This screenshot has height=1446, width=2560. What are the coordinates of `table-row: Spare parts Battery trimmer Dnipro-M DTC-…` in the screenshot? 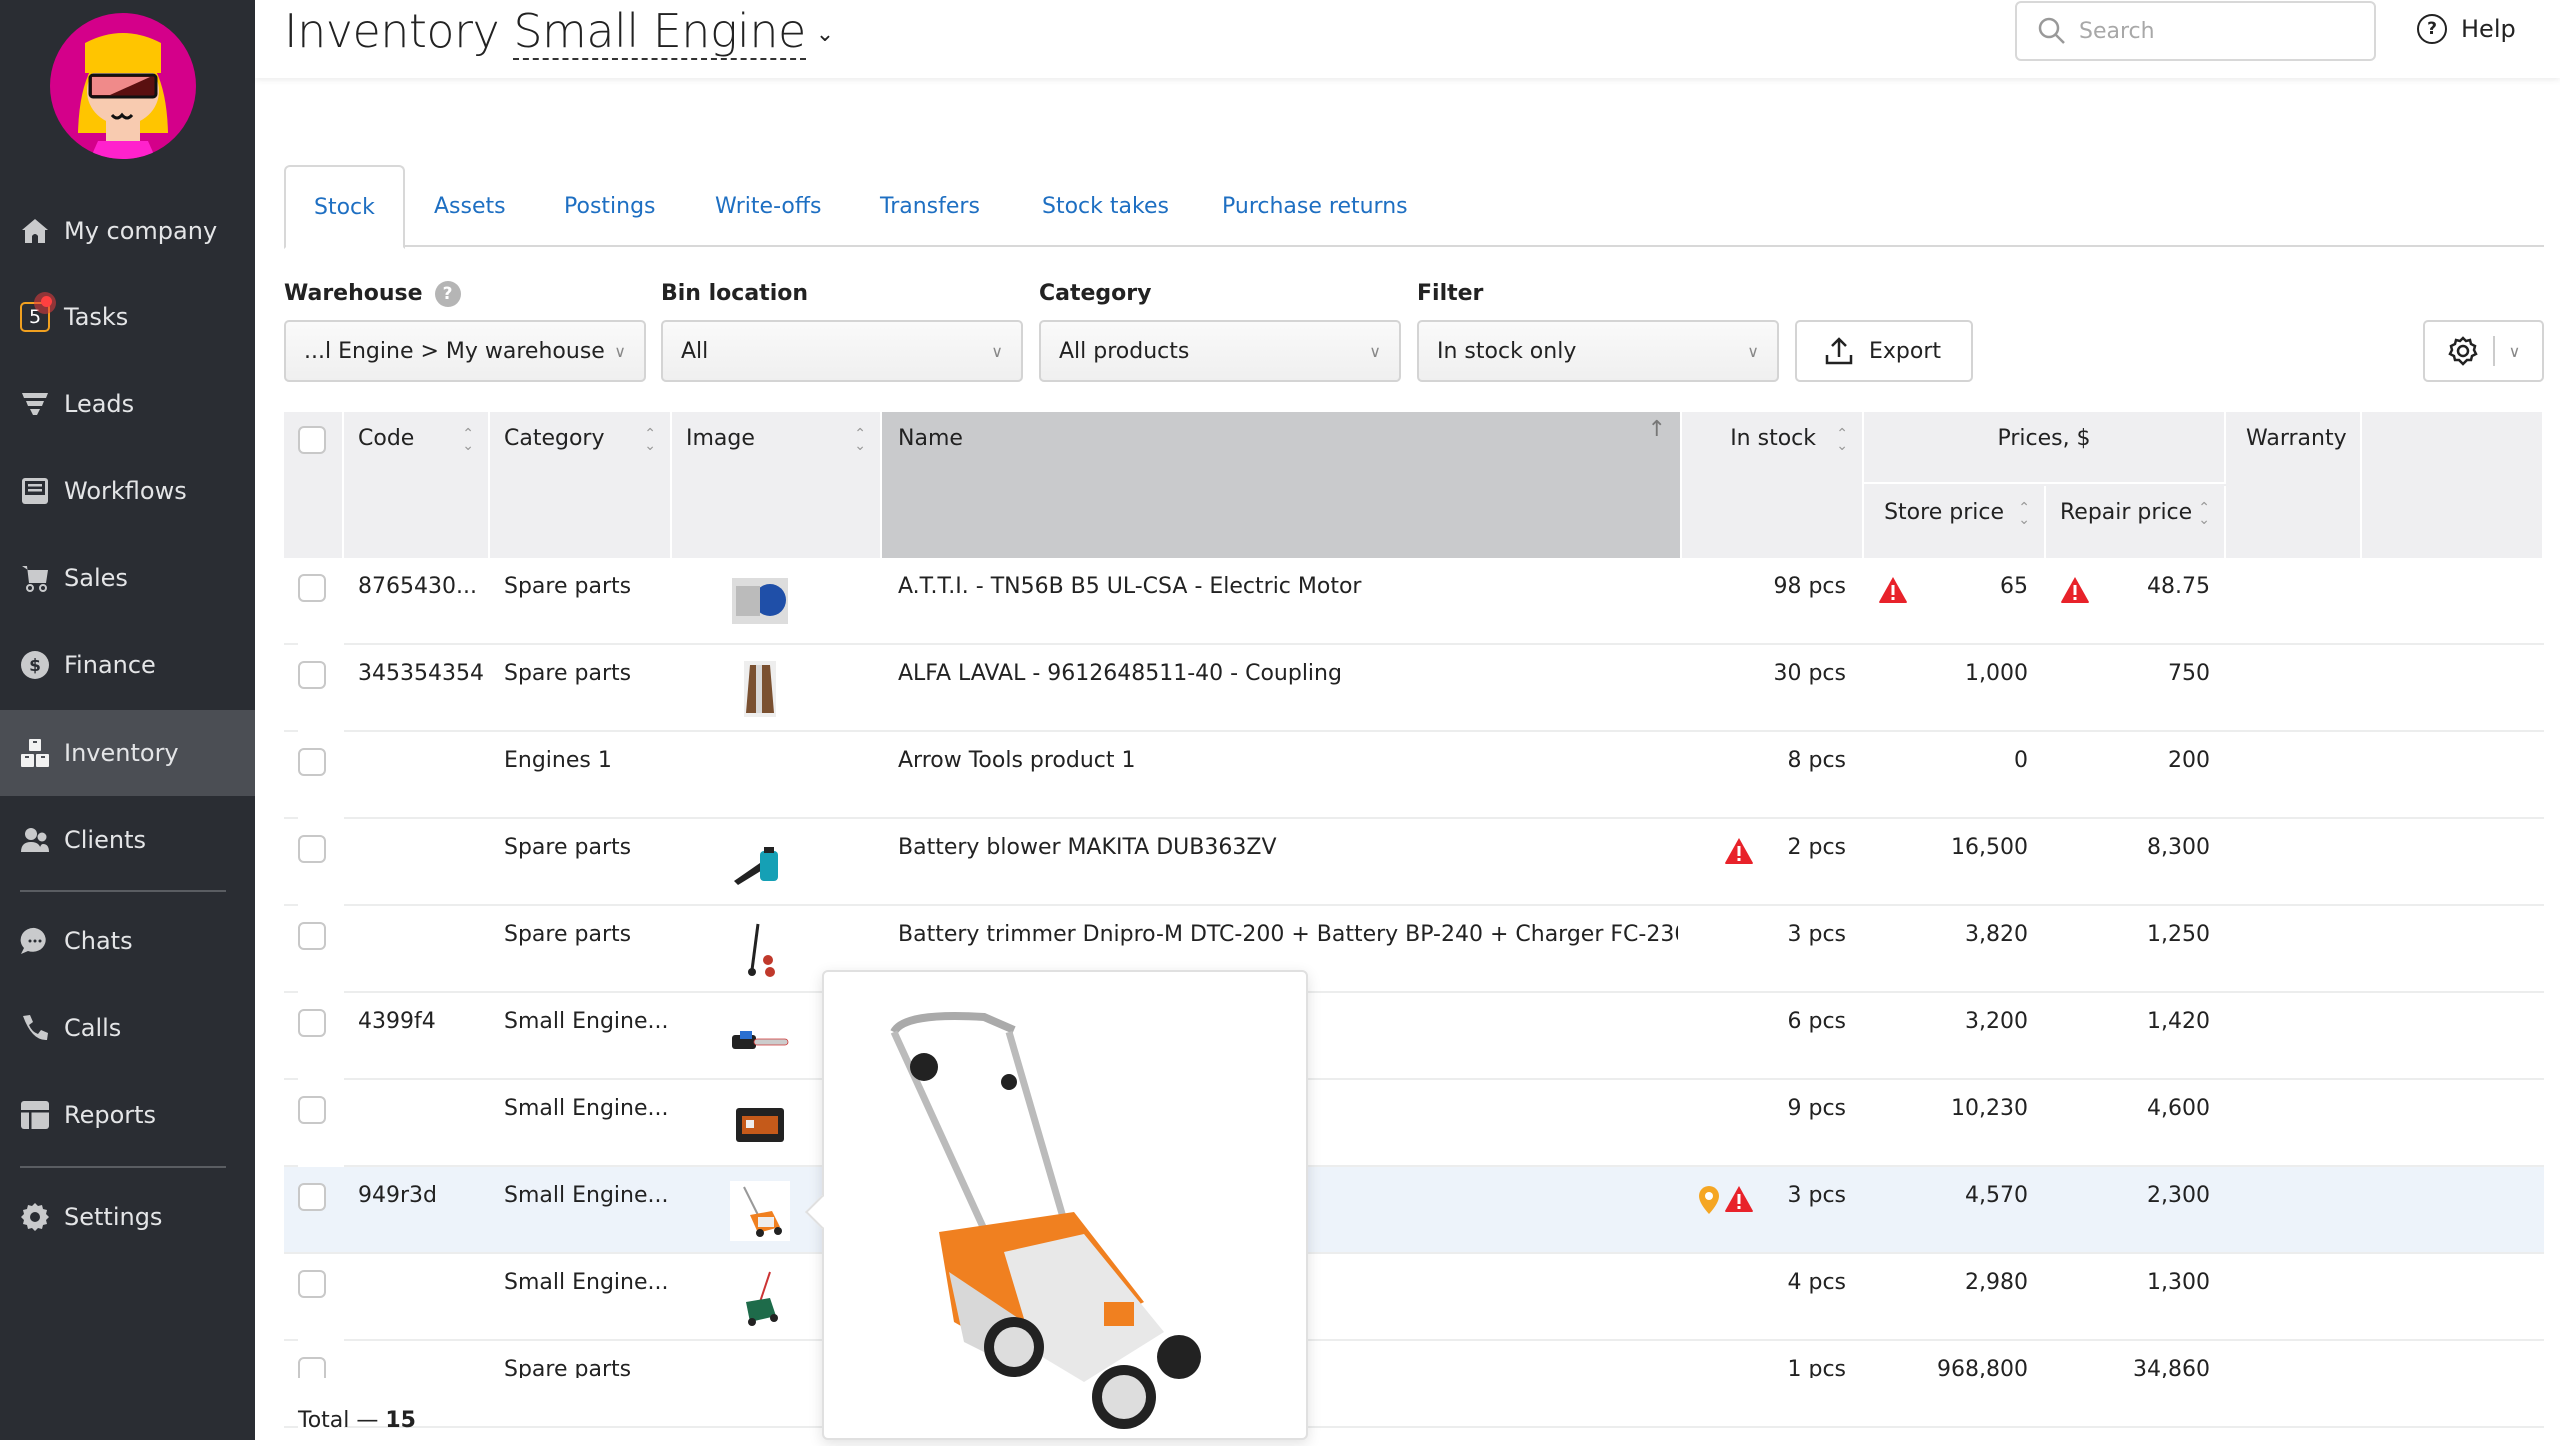 It's located at (1414, 949).